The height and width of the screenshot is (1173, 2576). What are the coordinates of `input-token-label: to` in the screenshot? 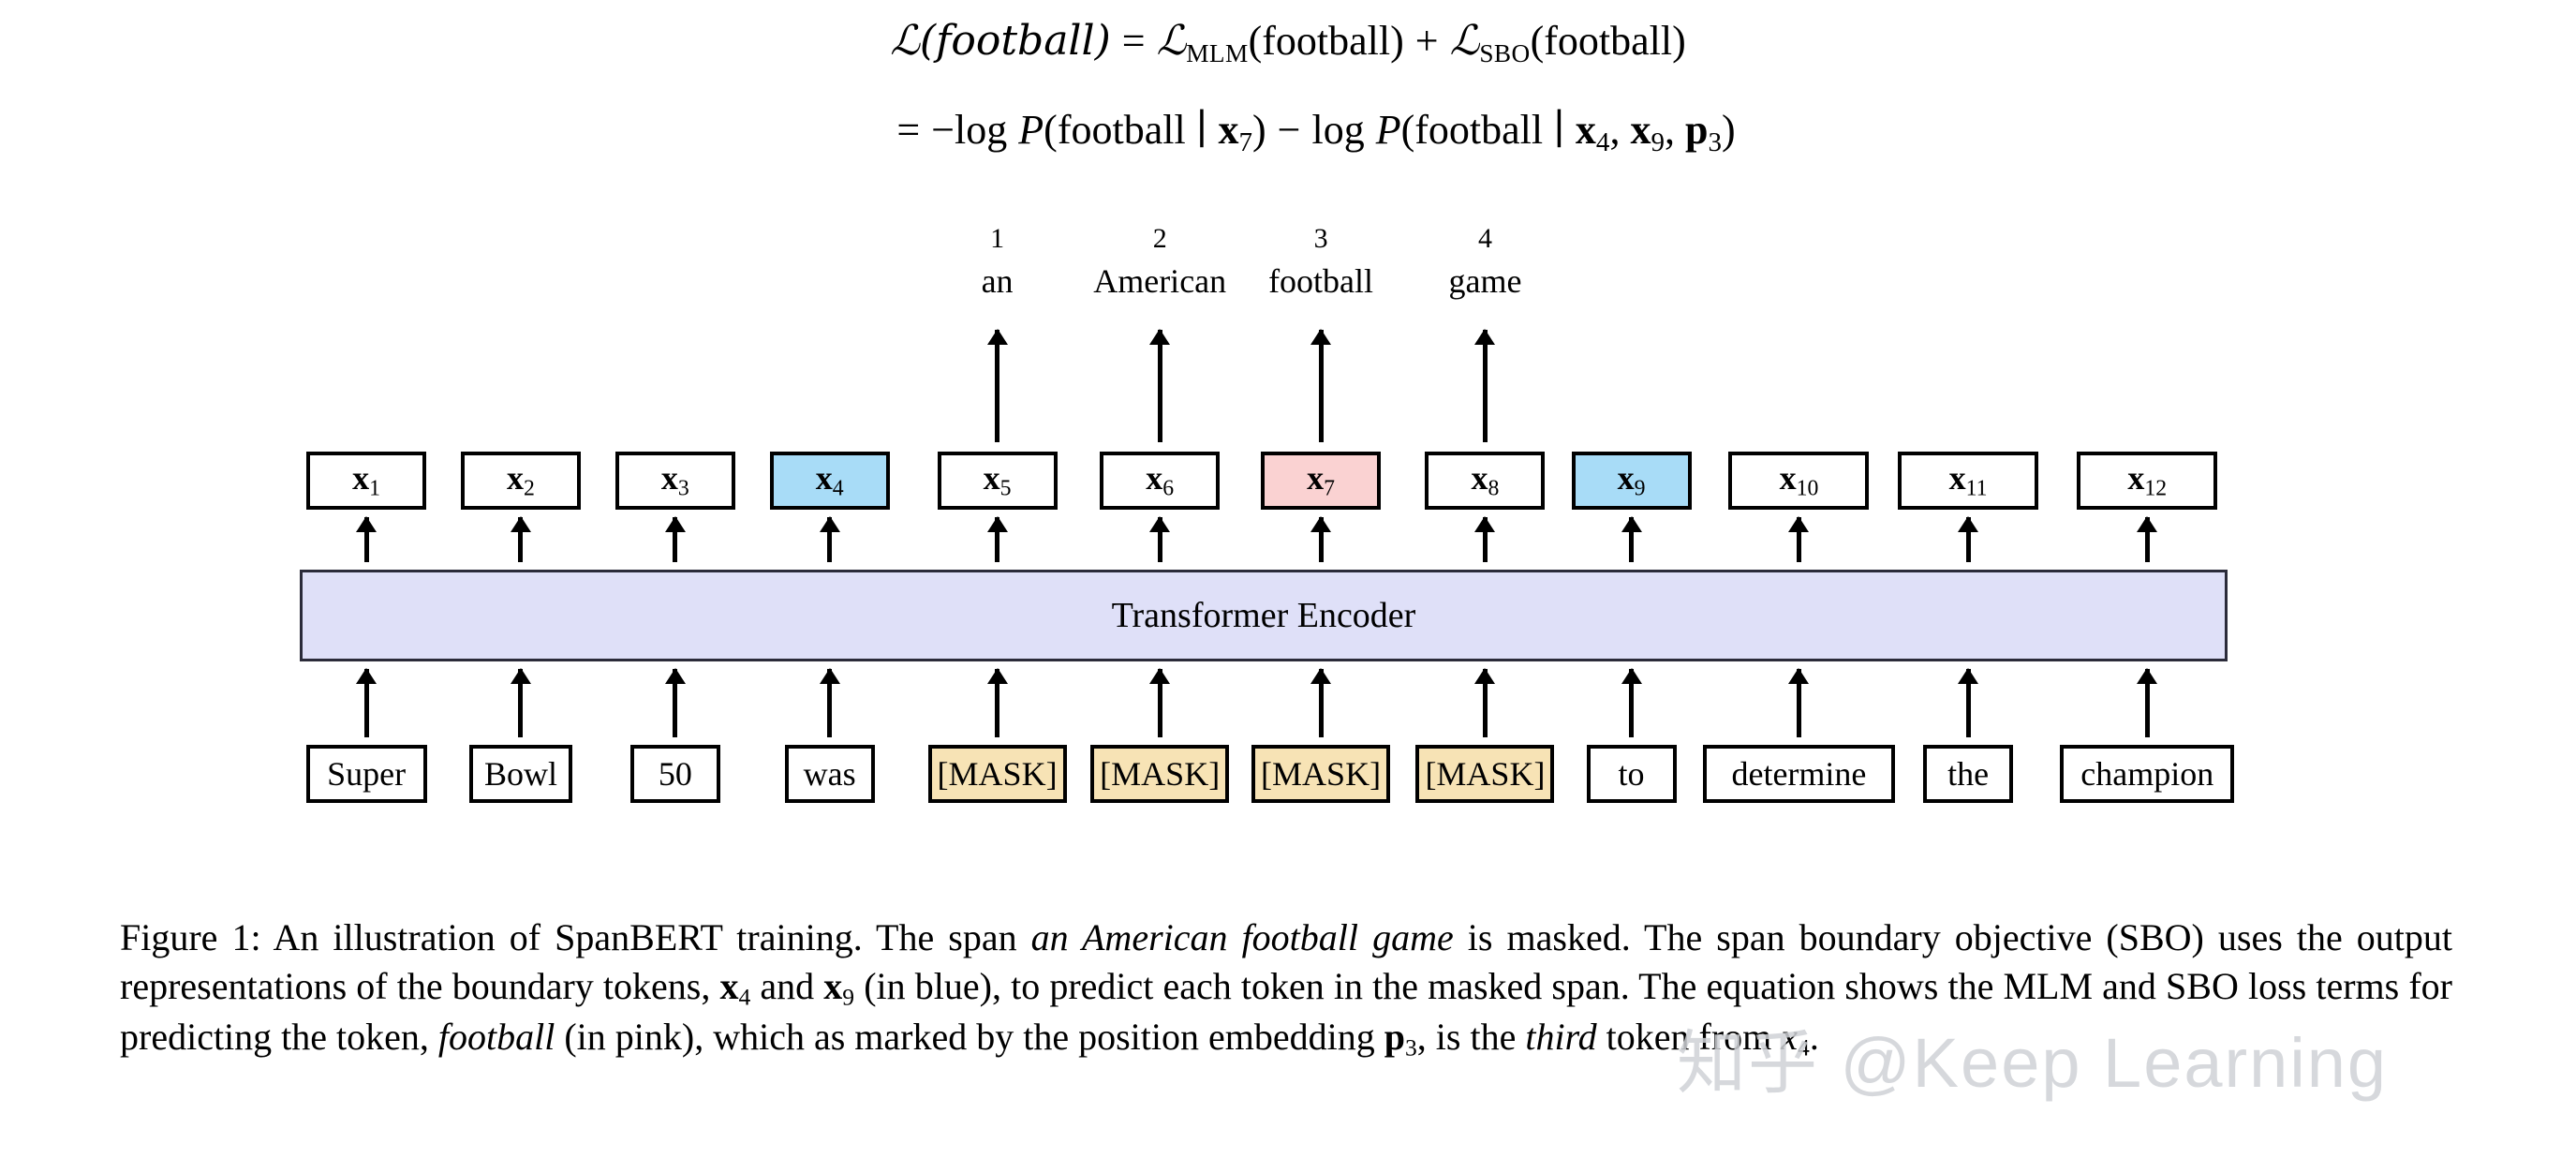 It's located at (1632, 774).